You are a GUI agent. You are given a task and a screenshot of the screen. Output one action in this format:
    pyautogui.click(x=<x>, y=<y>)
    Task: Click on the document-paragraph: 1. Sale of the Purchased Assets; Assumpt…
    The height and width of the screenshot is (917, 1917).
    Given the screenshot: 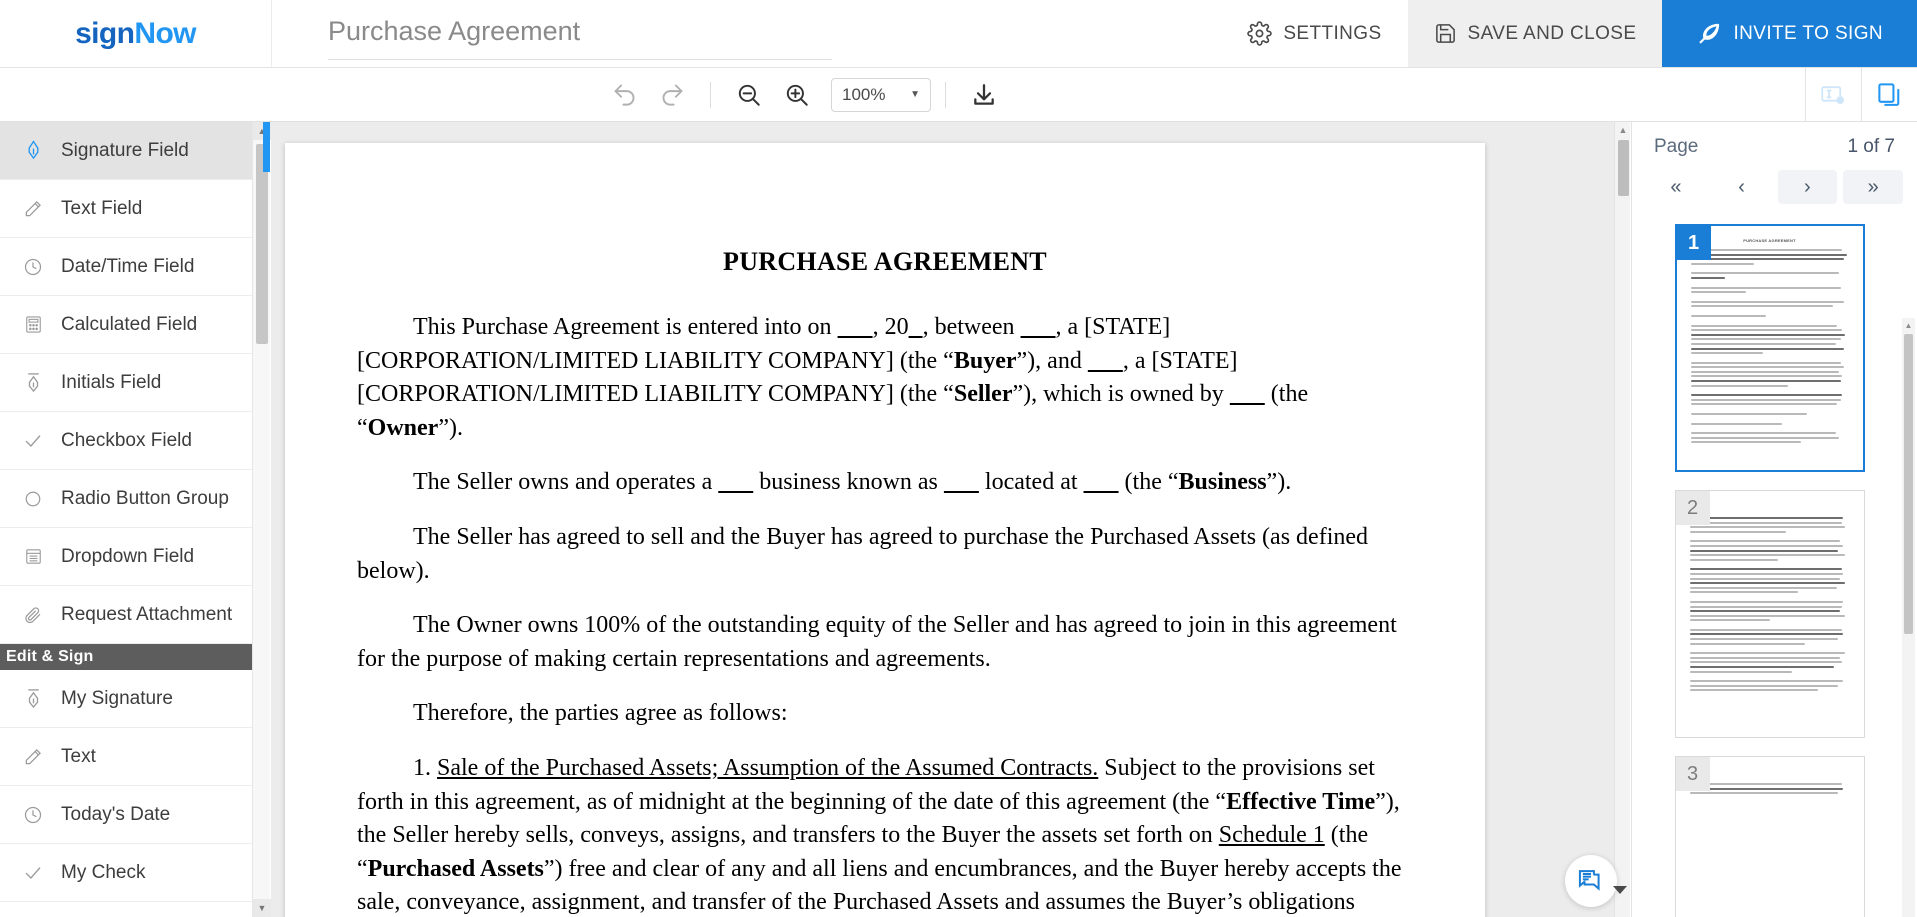 What is the action you would take?
    pyautogui.click(x=879, y=835)
    